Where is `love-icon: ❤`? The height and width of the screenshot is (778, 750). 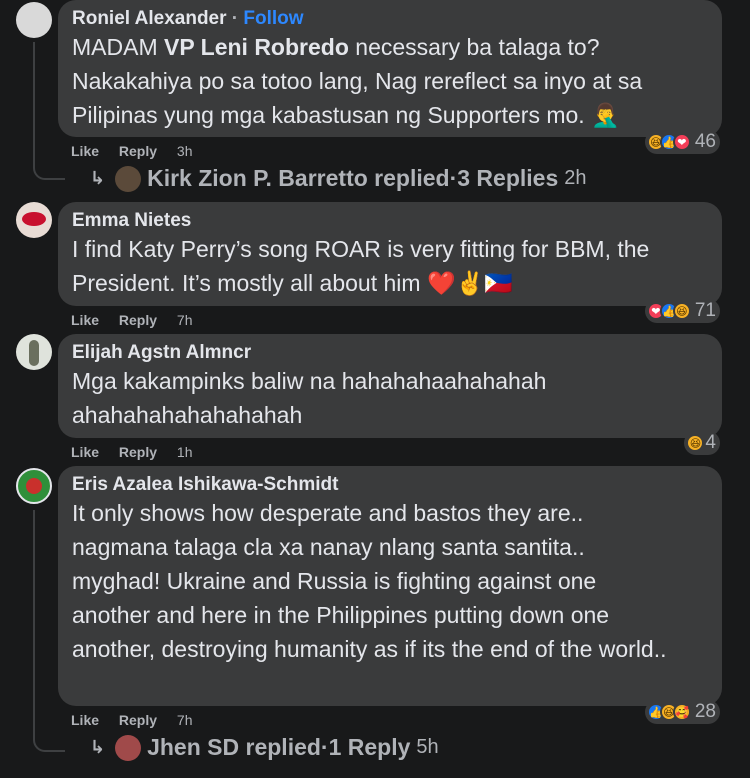
love-icon: ❤ is located at coordinates (681, 142).